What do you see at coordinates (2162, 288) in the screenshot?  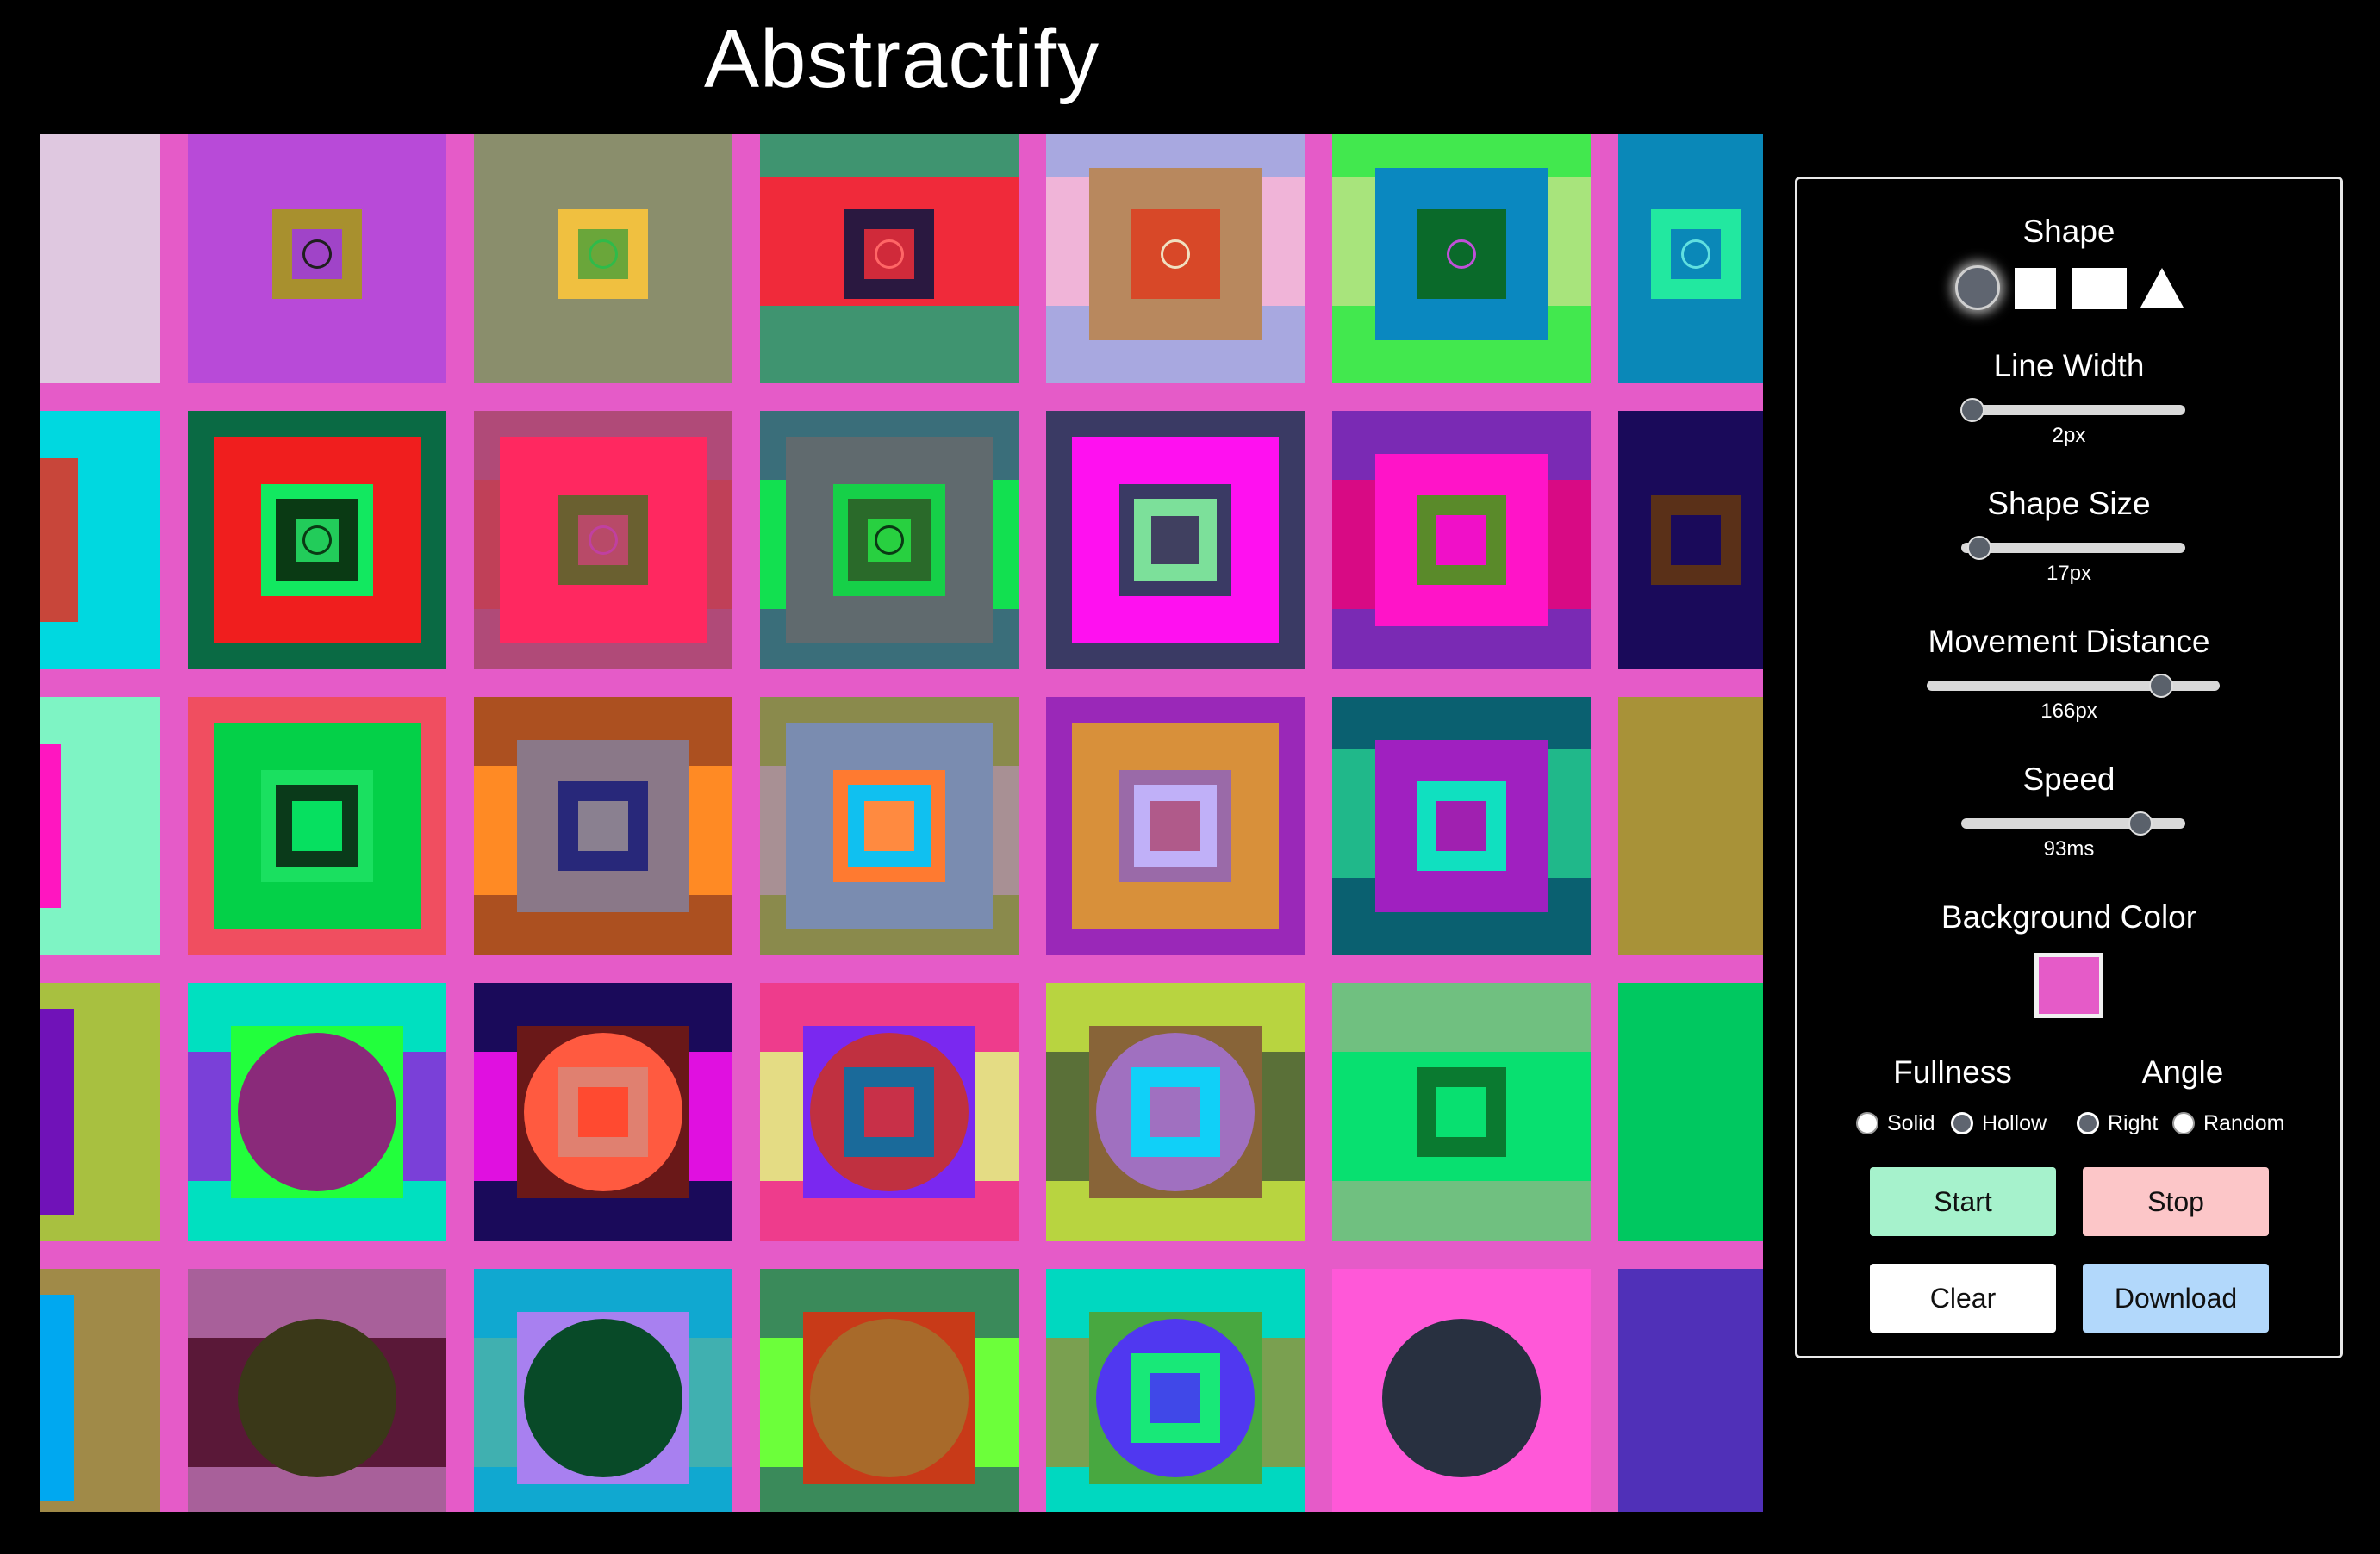 I see `triangle-icon` at bounding box center [2162, 288].